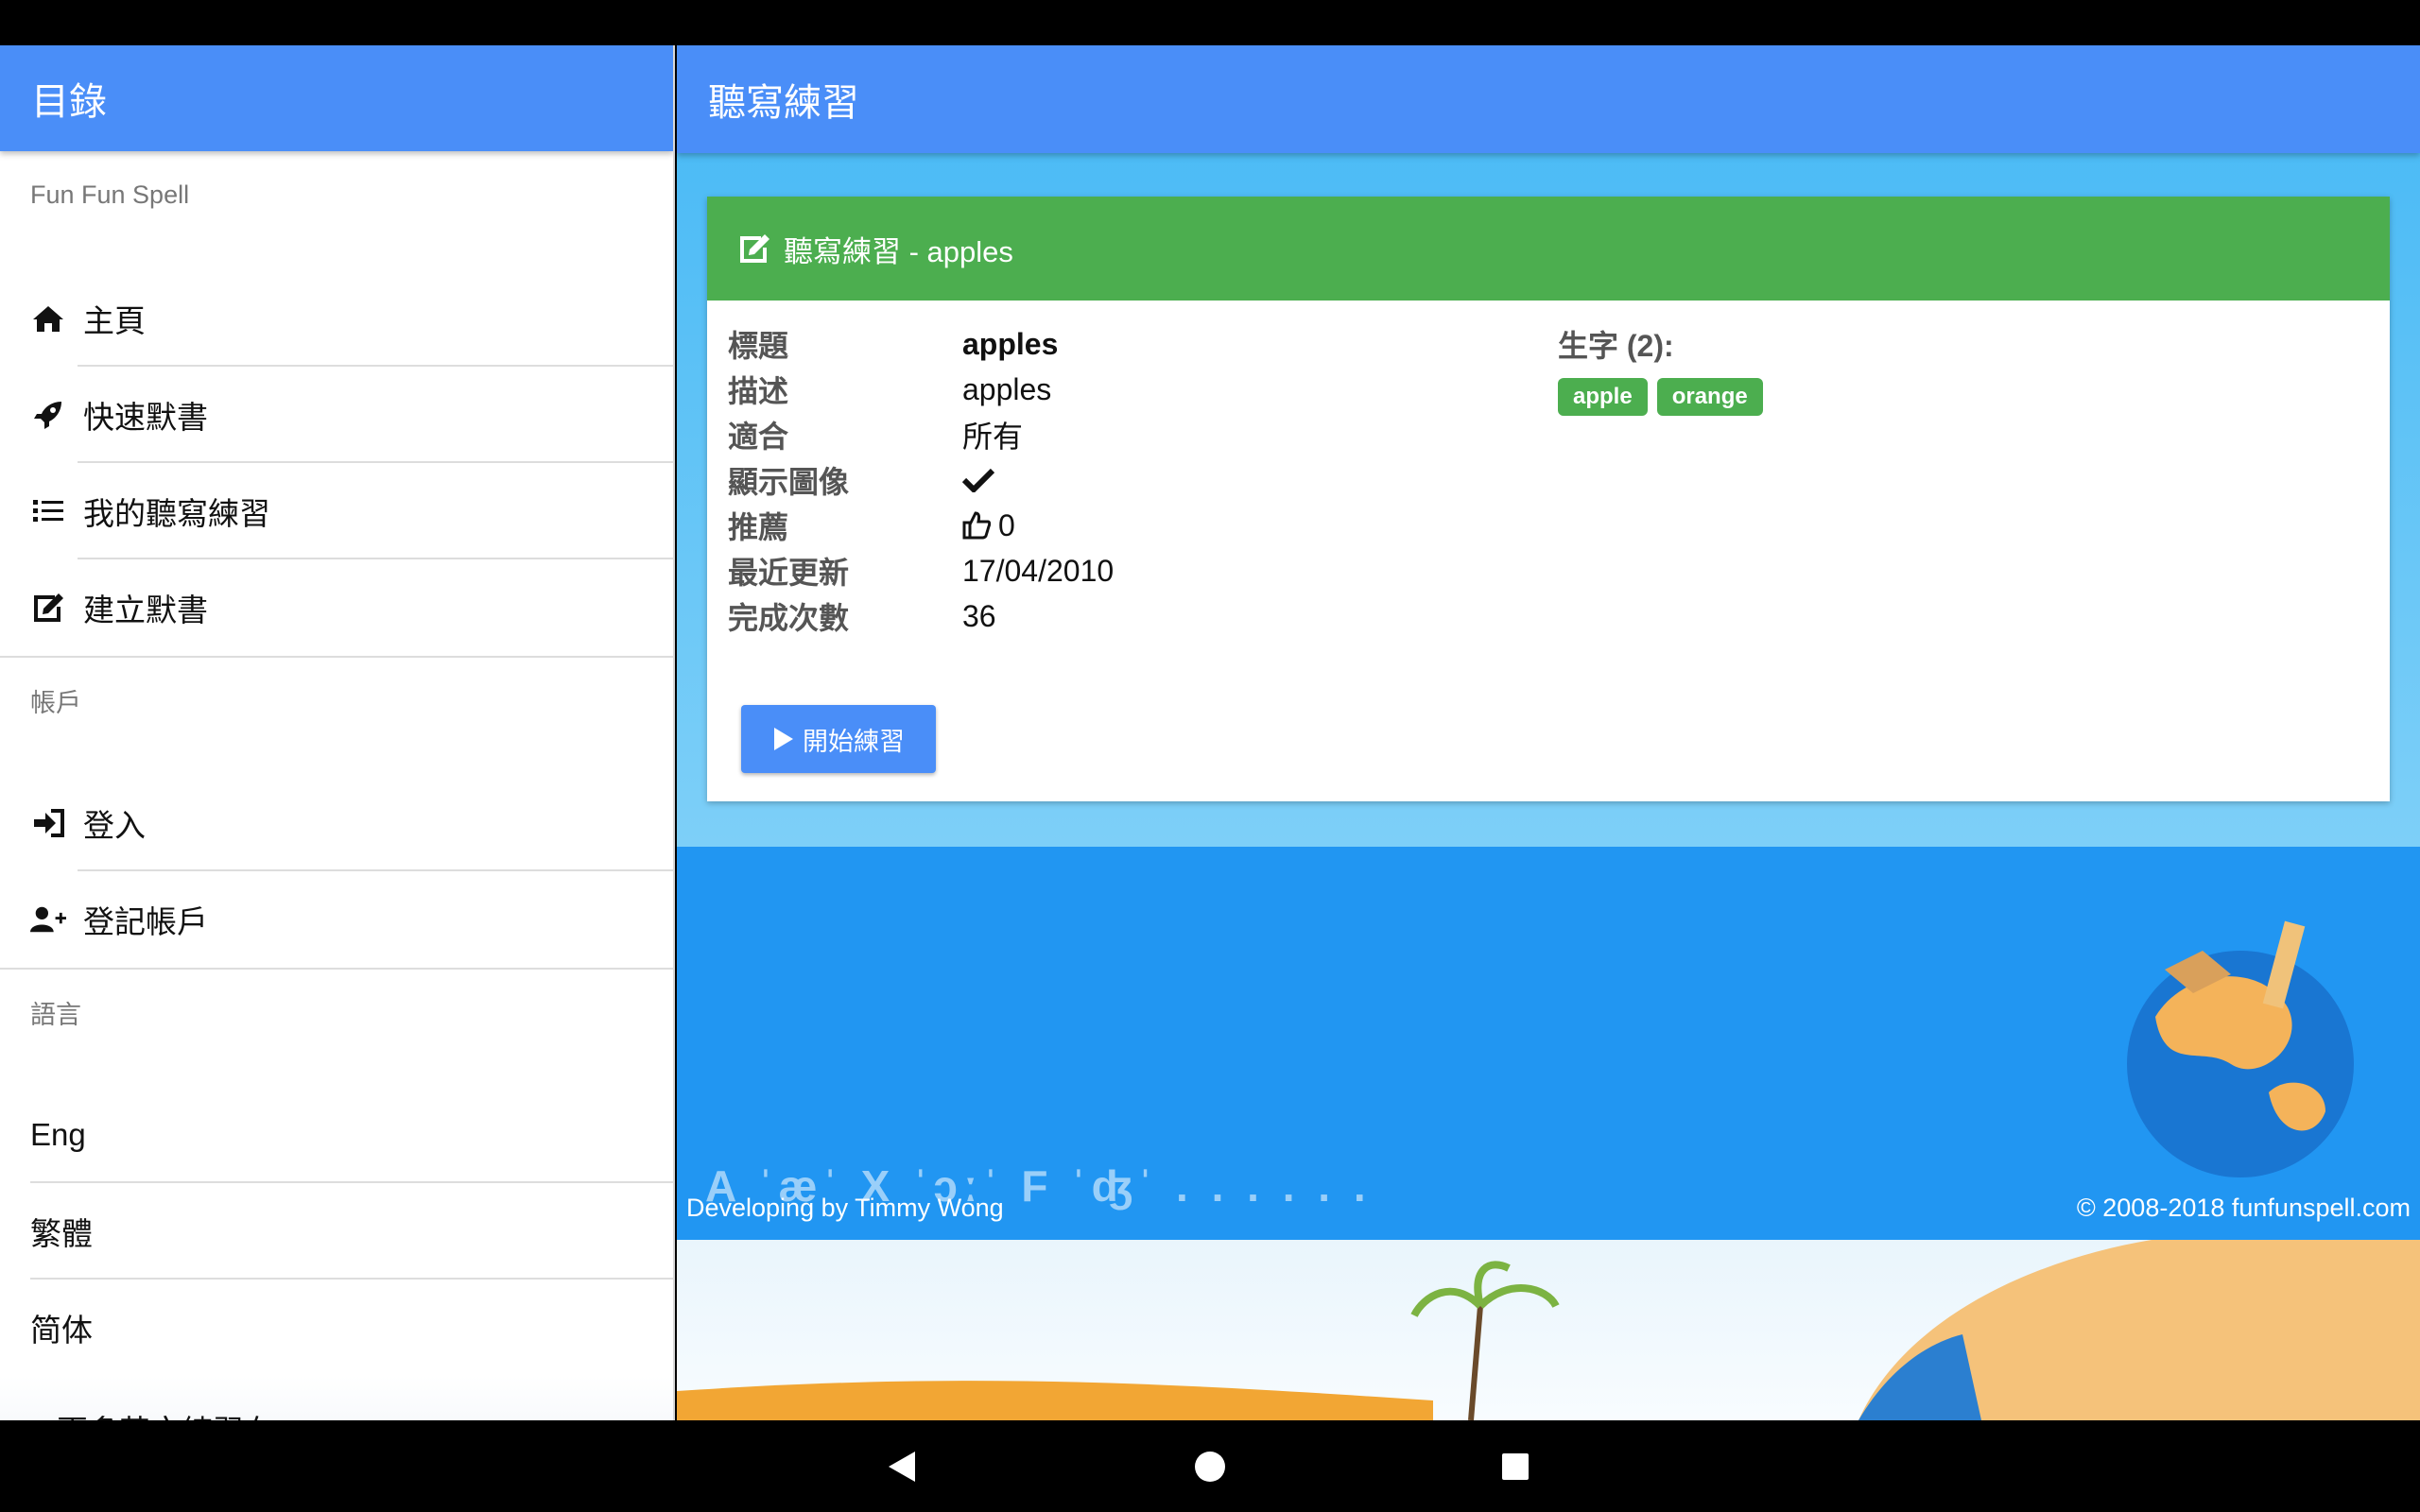 This screenshot has width=2420, height=1512. What do you see at coordinates (783, 103) in the screenshot?
I see `page-title: 聽寫練習` at bounding box center [783, 103].